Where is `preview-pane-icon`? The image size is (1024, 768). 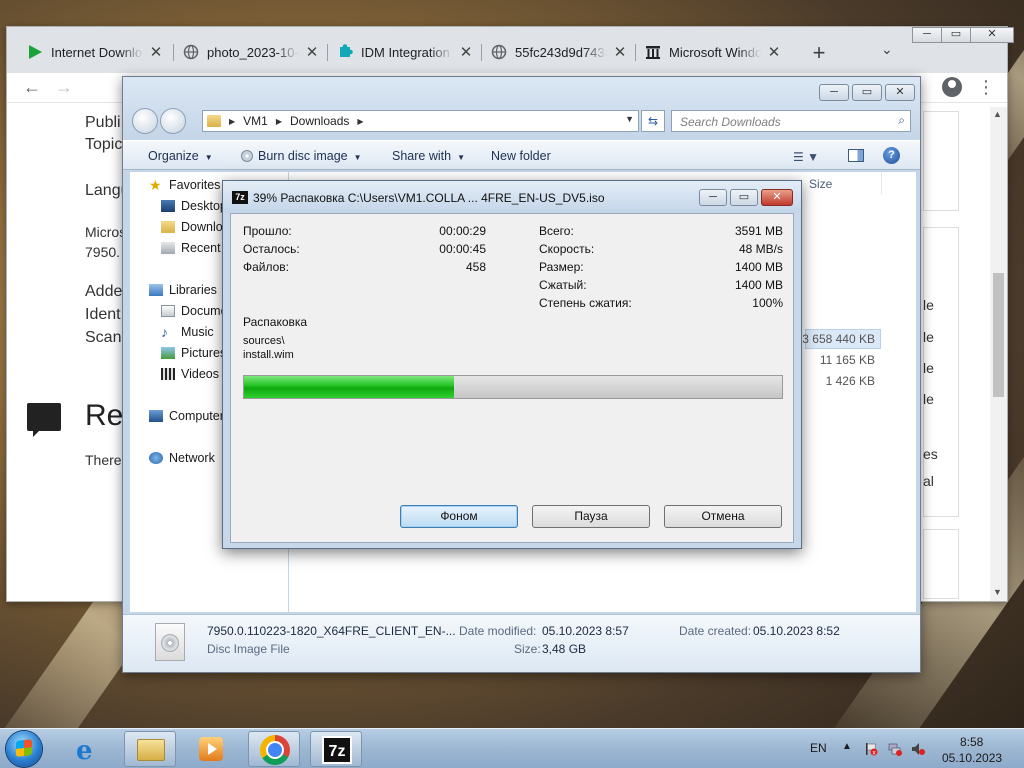 preview-pane-icon is located at coordinates (856, 155).